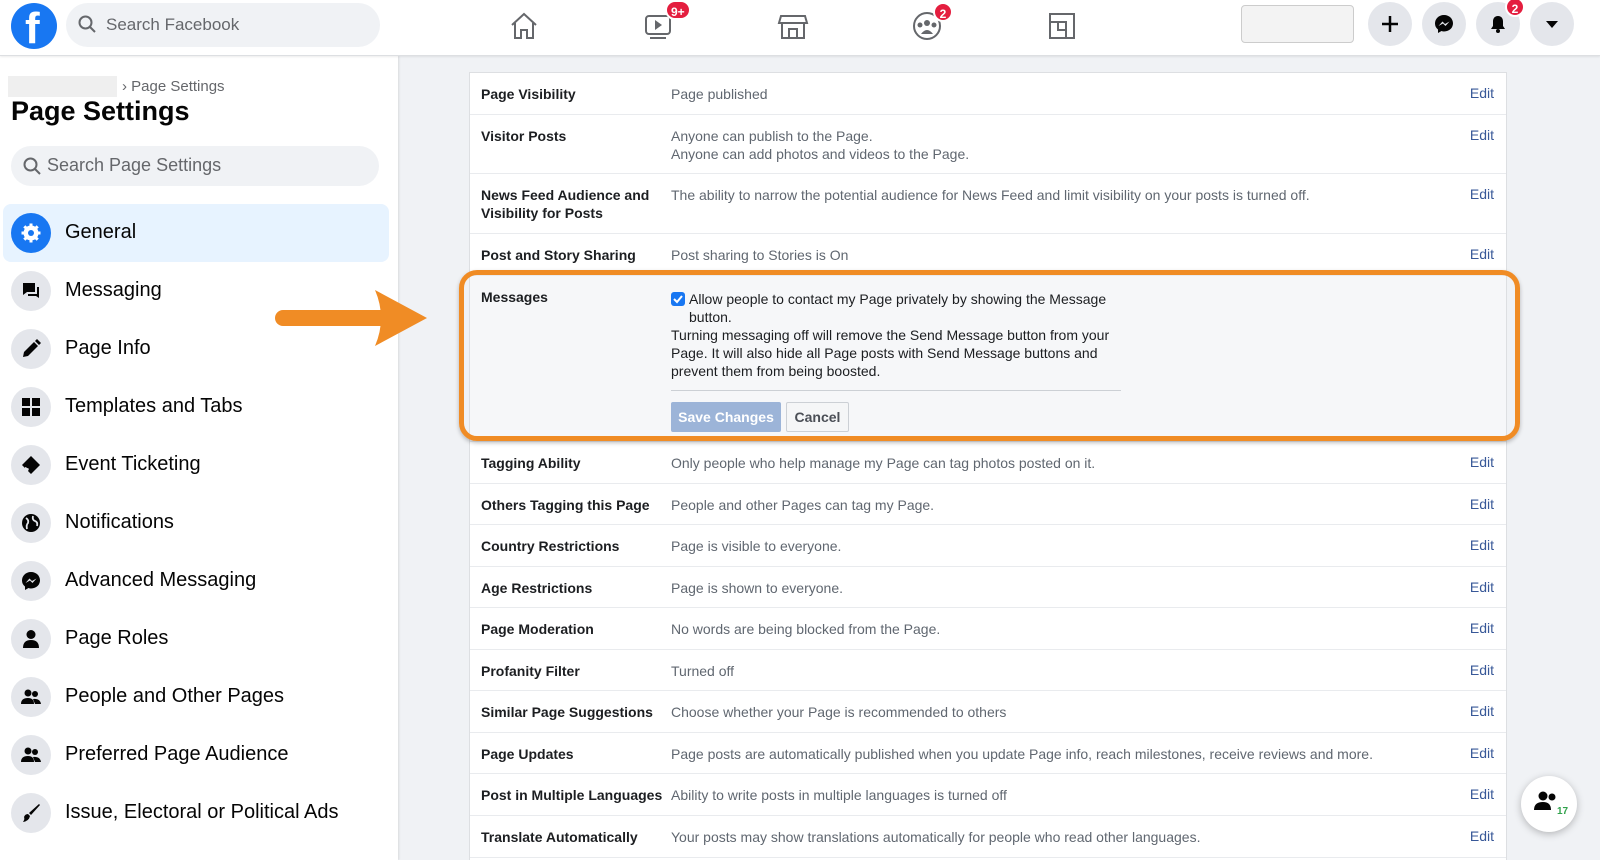  I want to click on top-navigation-bar: f Search Facebook 9+ 2 2, so click(800, 28).